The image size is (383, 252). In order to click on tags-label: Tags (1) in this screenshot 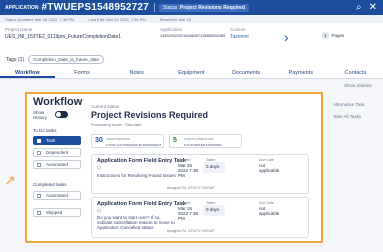, I will do `click(15, 59)`.